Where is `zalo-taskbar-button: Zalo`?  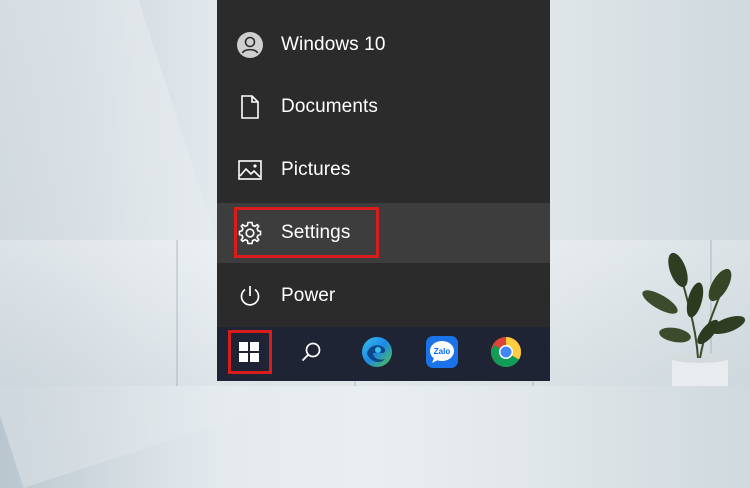 zalo-taskbar-button: Zalo is located at coordinates (442, 354).